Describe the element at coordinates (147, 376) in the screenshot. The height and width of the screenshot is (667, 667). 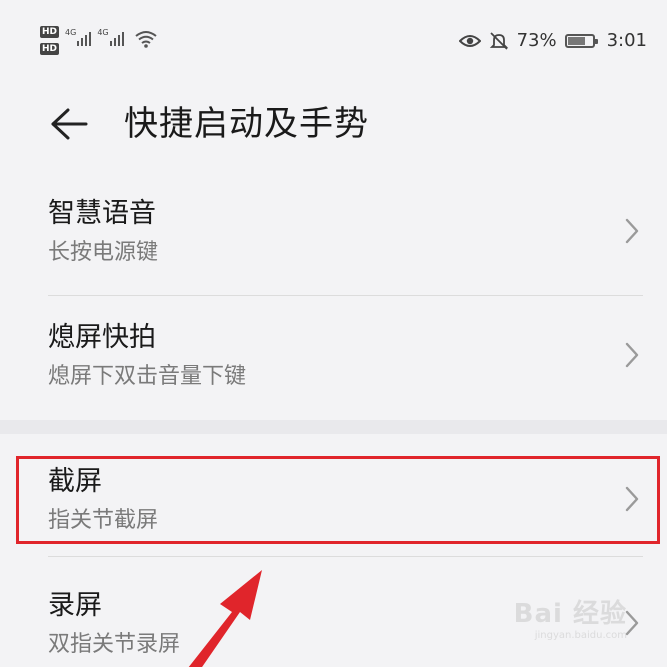
I see `item-subtitle: 熄屏下双击音量下键` at that location.